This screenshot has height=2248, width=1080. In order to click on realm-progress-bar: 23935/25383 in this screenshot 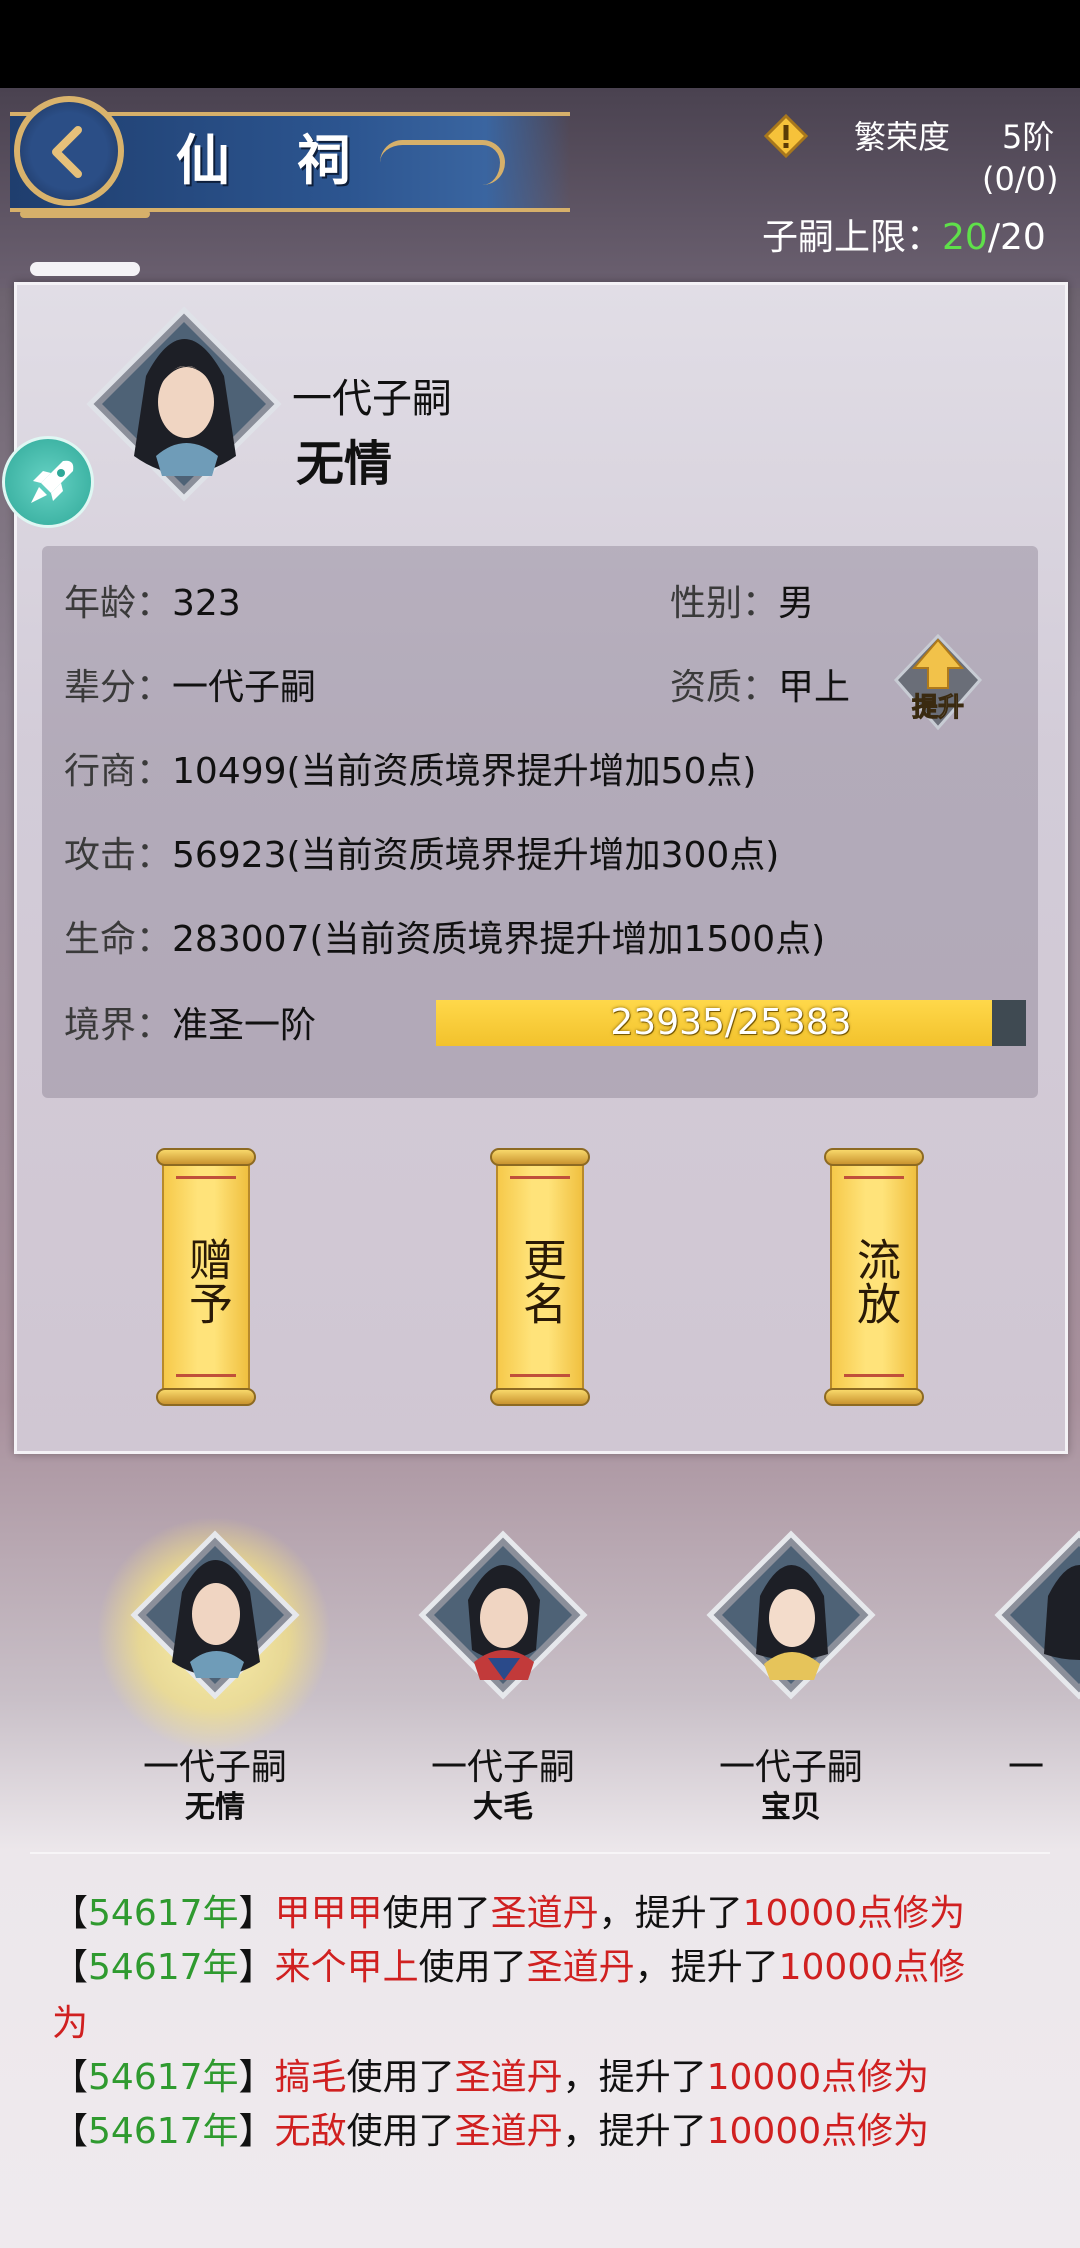, I will do `click(731, 1023)`.